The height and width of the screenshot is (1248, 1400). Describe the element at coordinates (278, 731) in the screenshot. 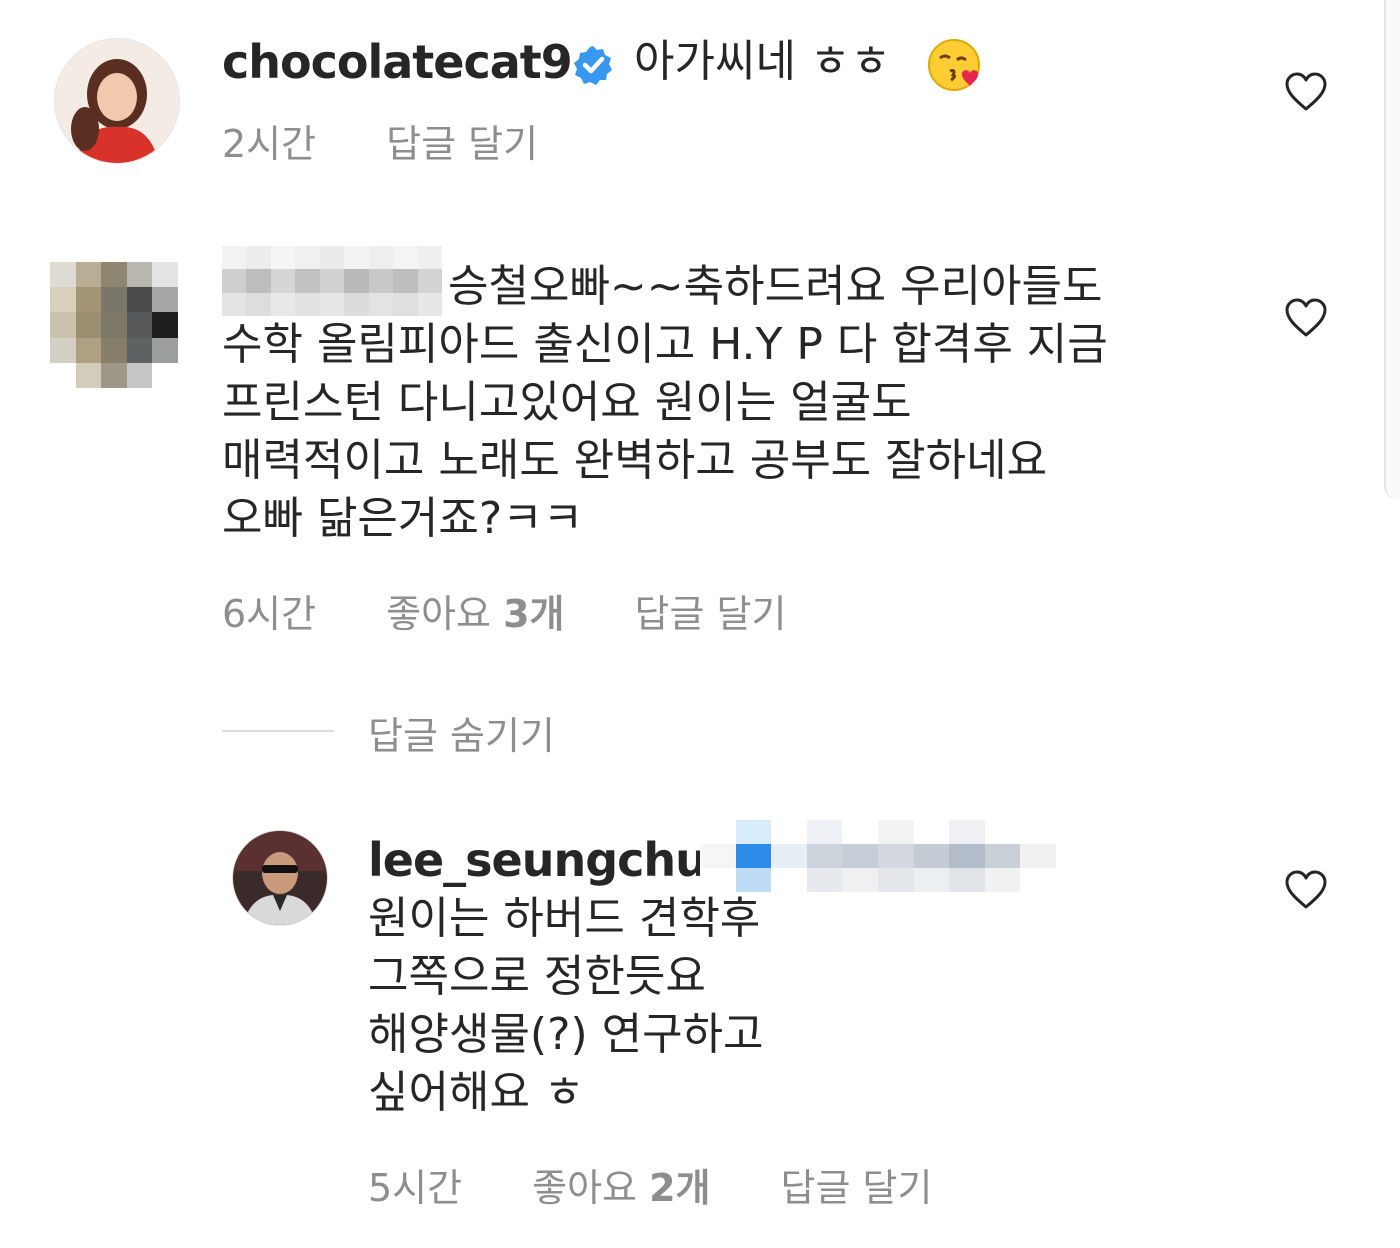

I see `replies-divider` at that location.